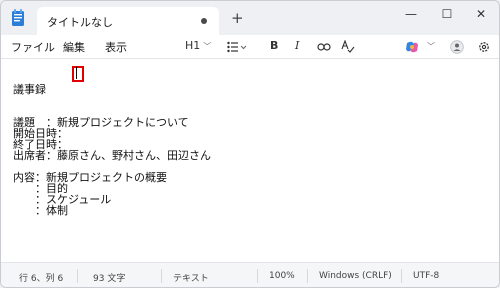  I want to click on link-icon, so click(324, 47).